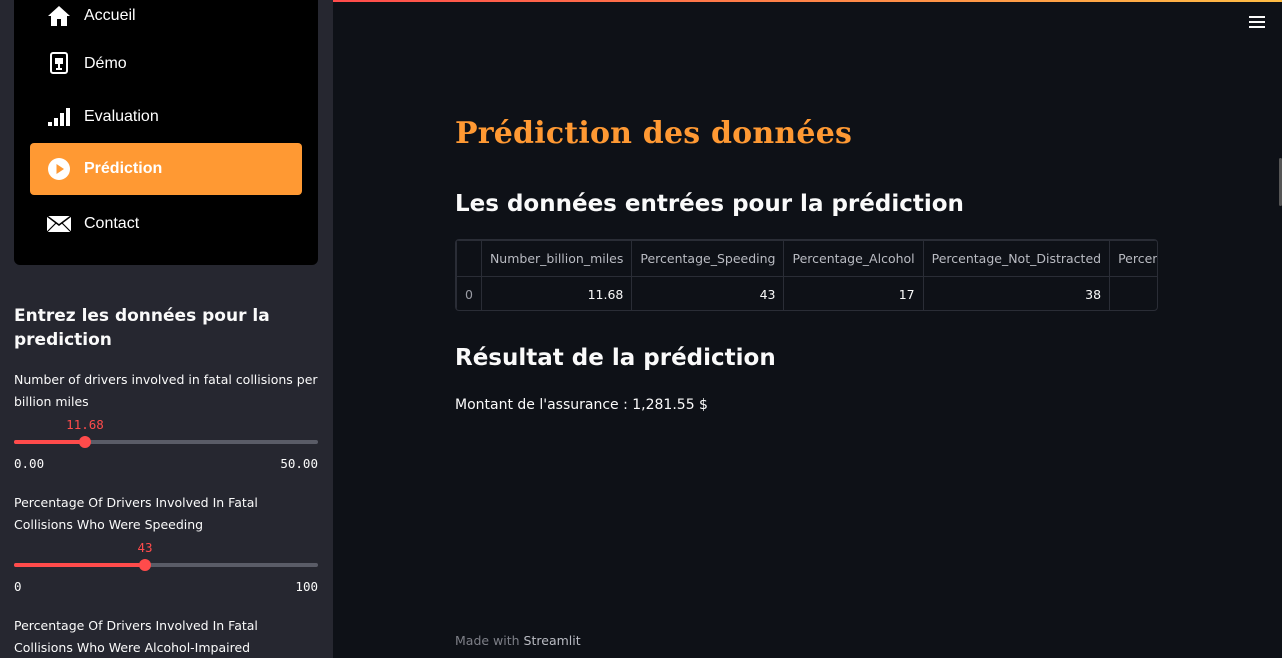 This screenshot has width=1282, height=658. I want to click on slider-range: 0.00 50.00, so click(166, 463).